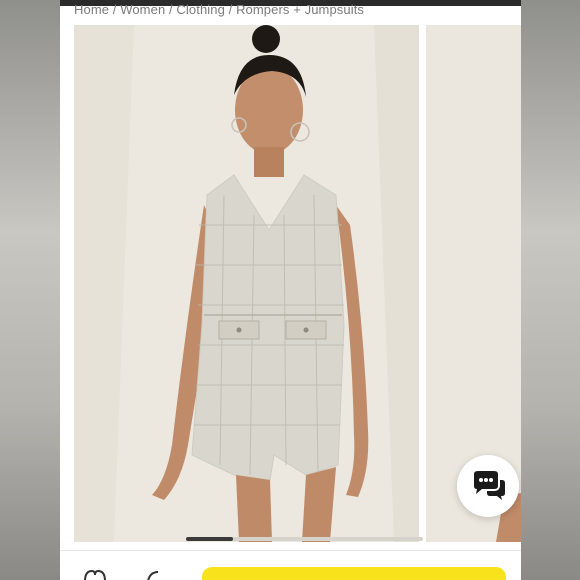 The width and height of the screenshot is (580, 580). I want to click on breadcrumb-home: Home, so click(91, 9).